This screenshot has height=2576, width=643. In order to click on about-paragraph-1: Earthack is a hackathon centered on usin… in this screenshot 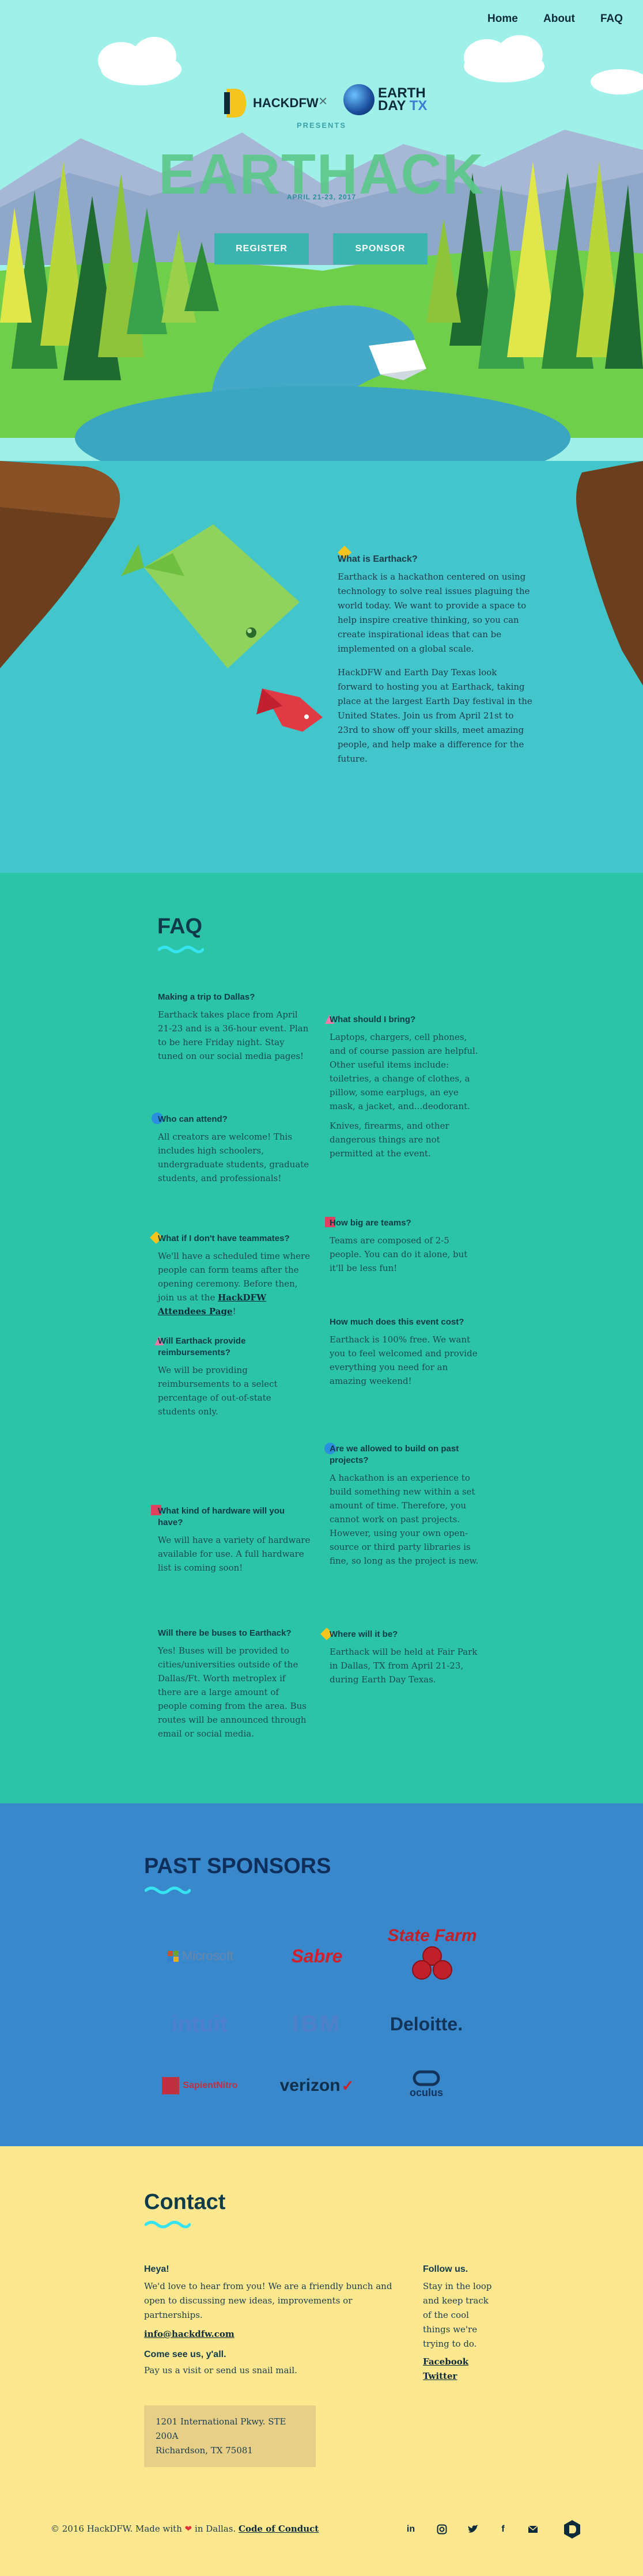, I will do `click(434, 613)`.